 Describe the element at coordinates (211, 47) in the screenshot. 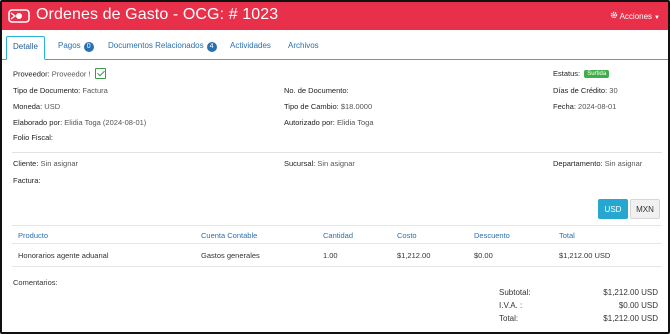

I see `count-badge: 4` at that location.